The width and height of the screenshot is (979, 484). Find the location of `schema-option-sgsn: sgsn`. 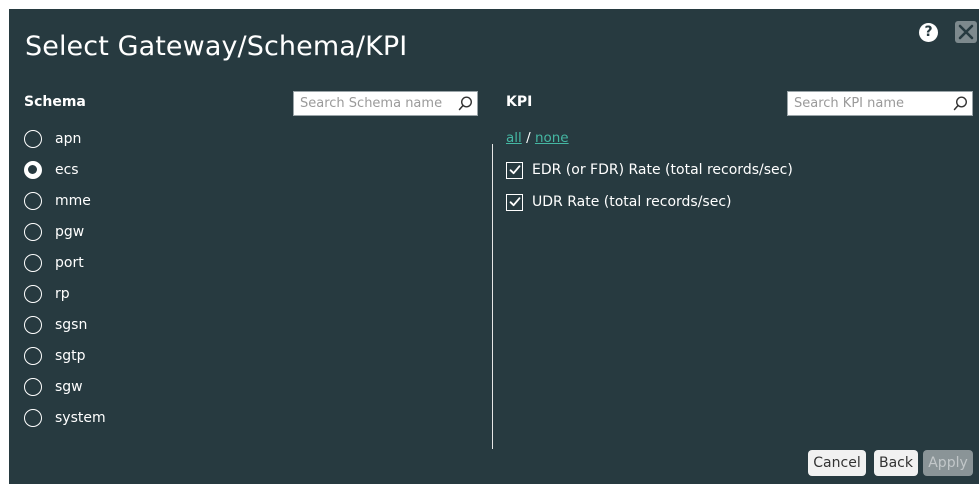

schema-option-sgsn: sgsn is located at coordinates (55, 325).